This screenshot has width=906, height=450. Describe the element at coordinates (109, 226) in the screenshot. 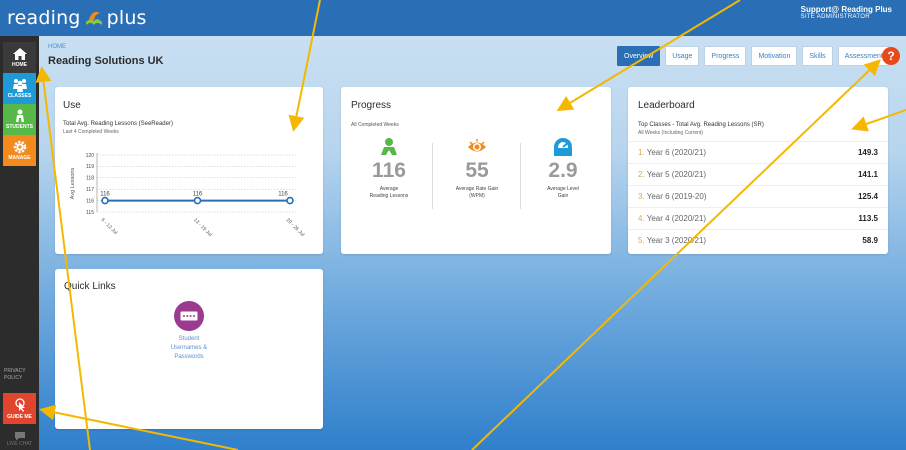

I see `x-tick-label: 6 - 12 Jul` at that location.